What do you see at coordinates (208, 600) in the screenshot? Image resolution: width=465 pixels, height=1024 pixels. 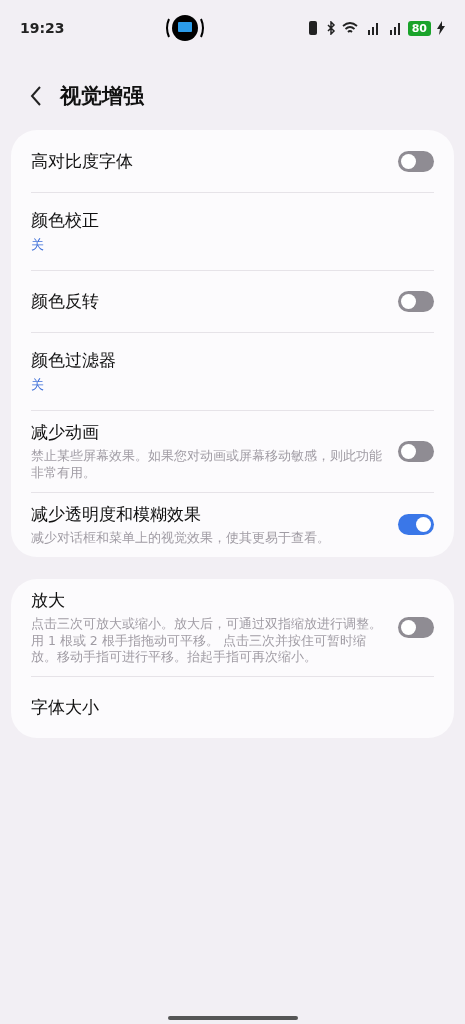 I see `setting-title: 放大` at bounding box center [208, 600].